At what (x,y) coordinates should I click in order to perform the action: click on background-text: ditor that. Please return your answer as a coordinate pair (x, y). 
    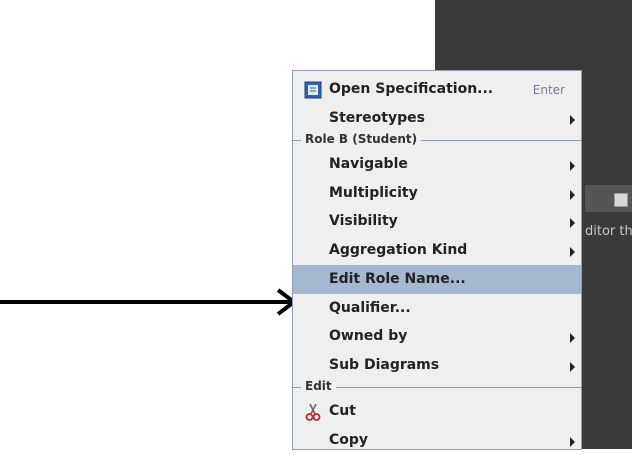
    Looking at the image, I should click on (608, 231).